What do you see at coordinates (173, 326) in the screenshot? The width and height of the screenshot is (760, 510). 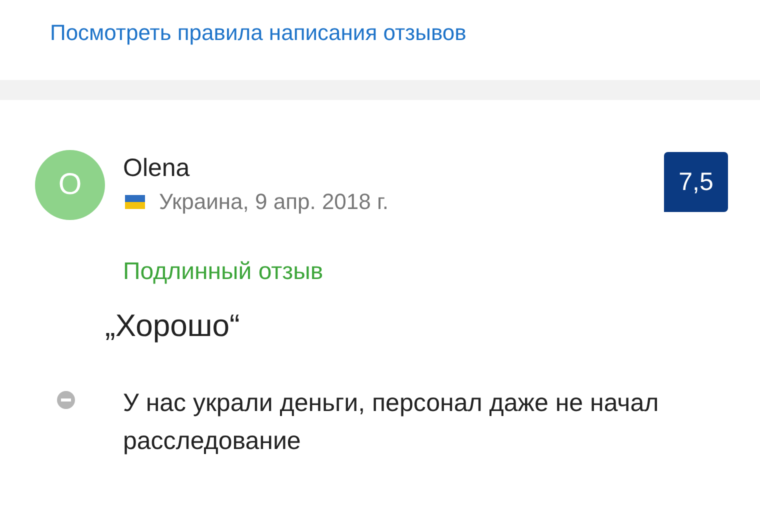 I see `review-title: „Хорошо“` at bounding box center [173, 326].